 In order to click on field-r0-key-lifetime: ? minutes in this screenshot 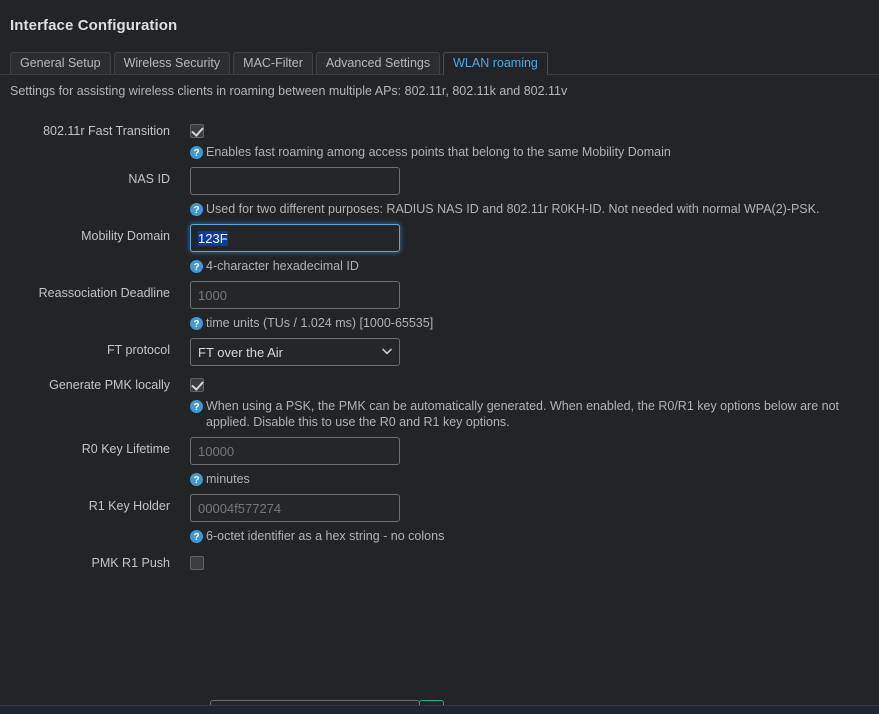, I will do `click(534, 462)`.